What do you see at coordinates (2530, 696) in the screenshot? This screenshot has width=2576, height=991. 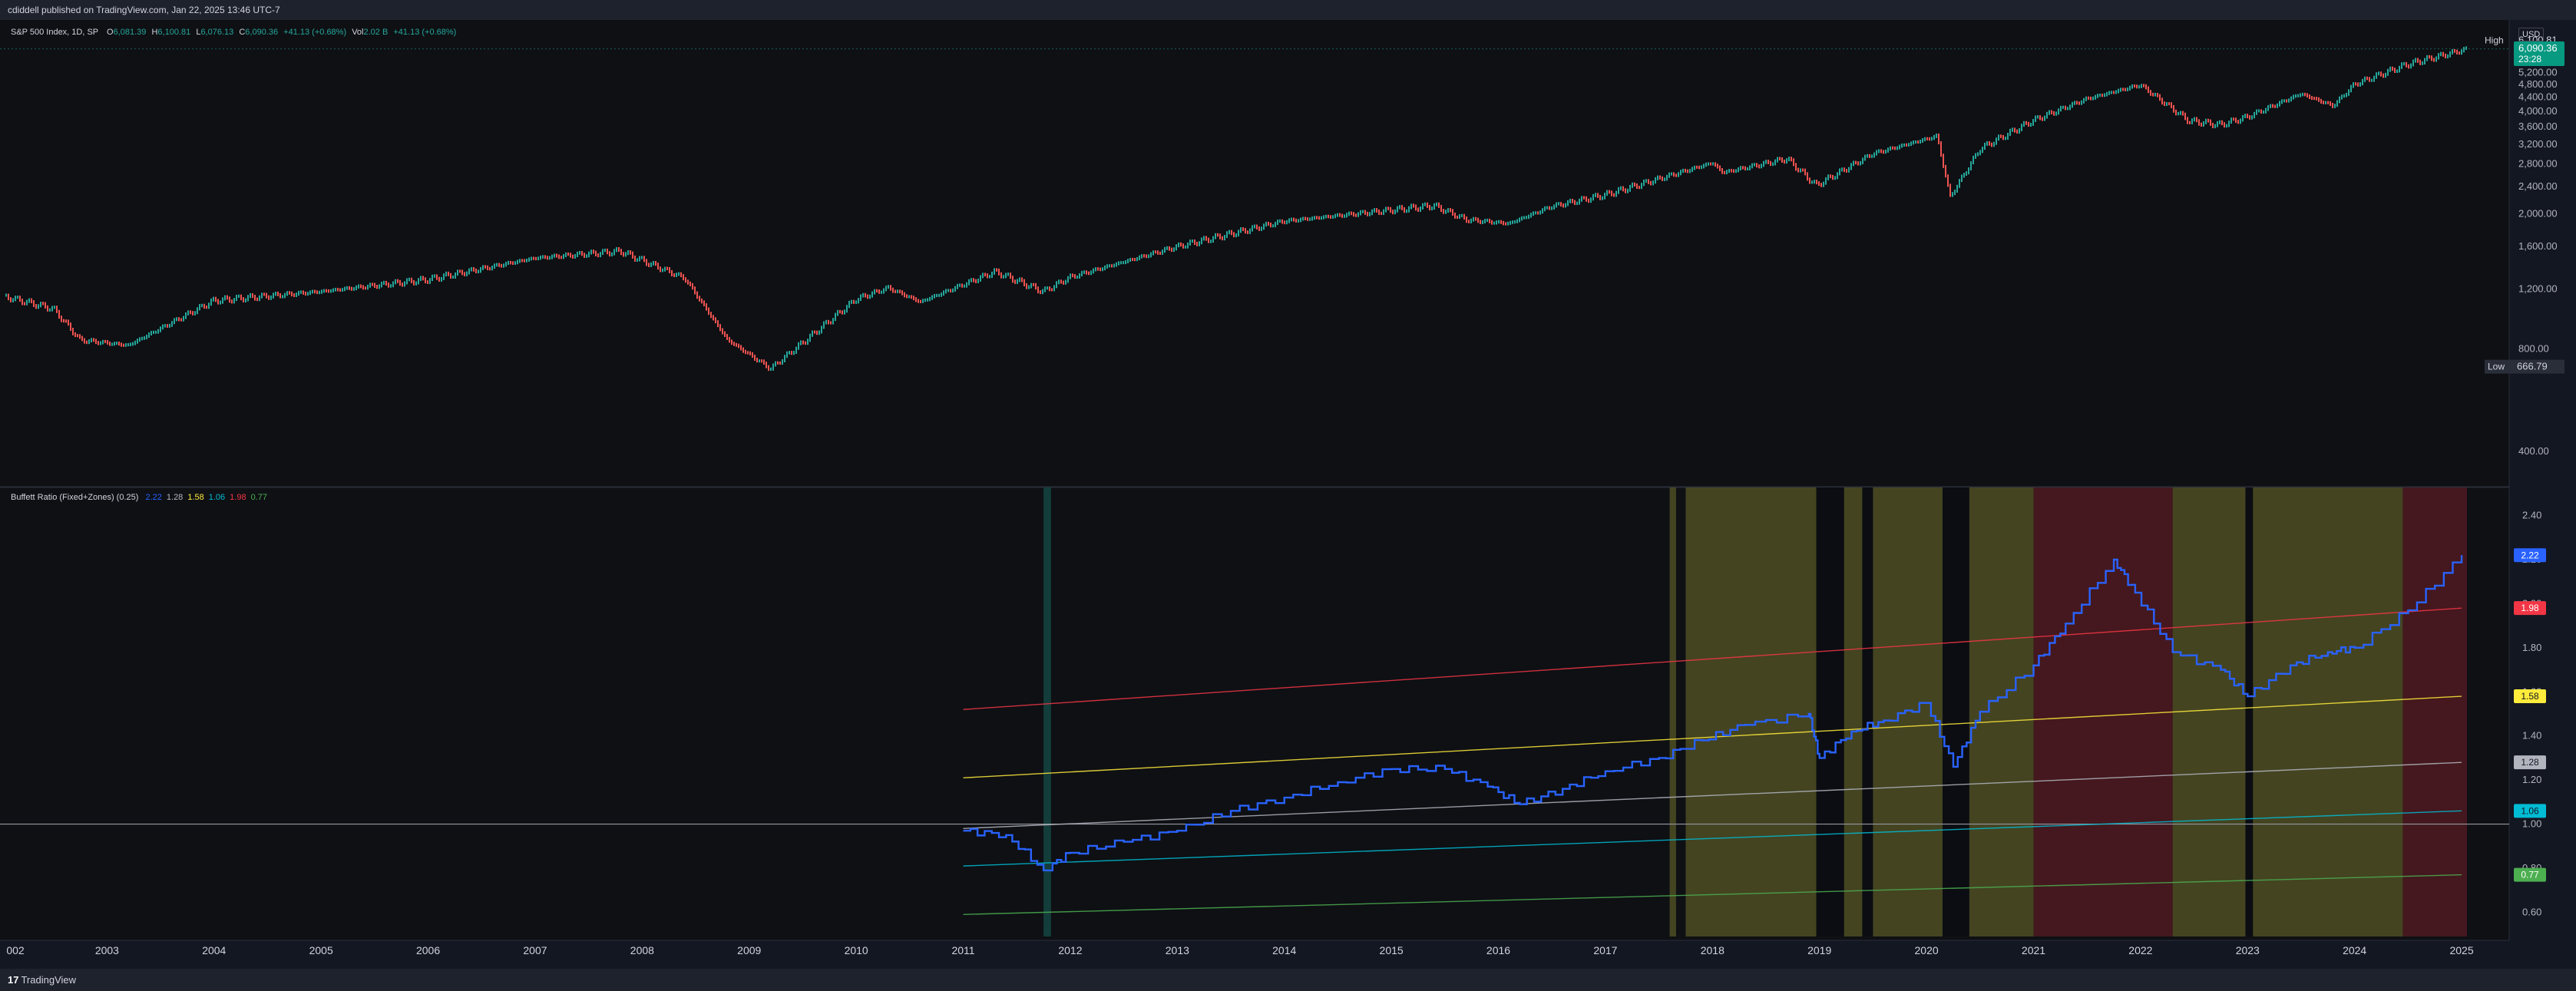 I see `ratio-badge-text: 1.58` at bounding box center [2530, 696].